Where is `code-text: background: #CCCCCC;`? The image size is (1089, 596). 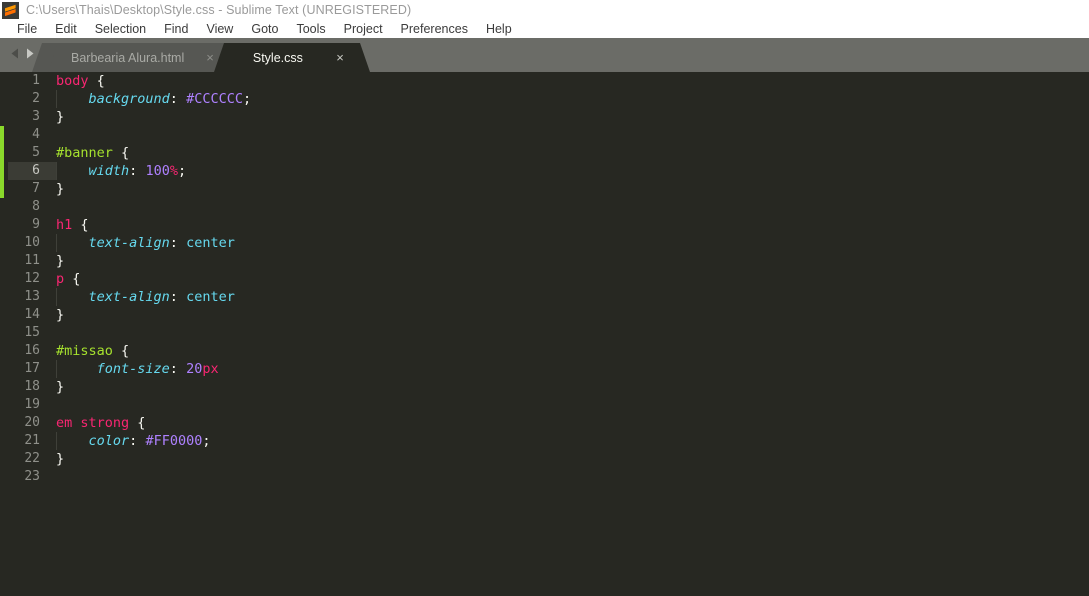
code-text: background: #CCCCCC; is located at coordinates (568, 99).